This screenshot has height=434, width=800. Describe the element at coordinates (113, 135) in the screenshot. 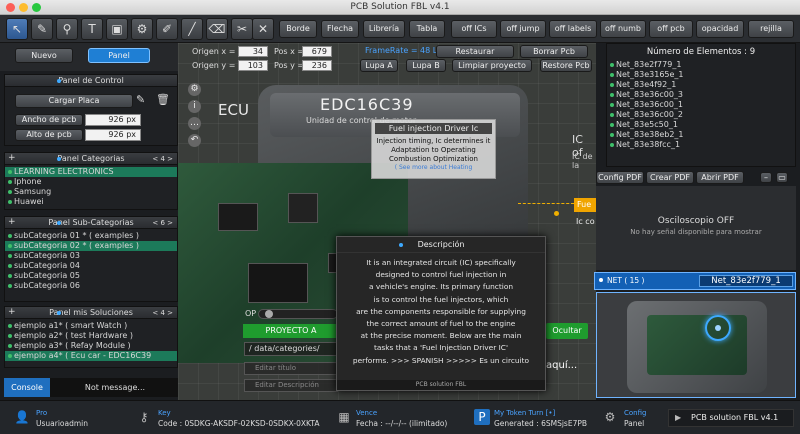

I see `alto-field: 926 px` at that location.